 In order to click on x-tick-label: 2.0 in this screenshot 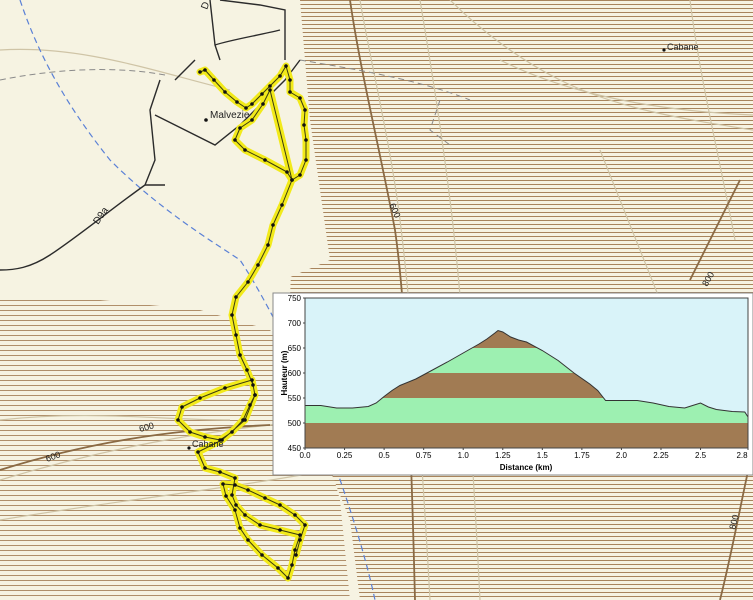, I will do `click(622, 455)`.